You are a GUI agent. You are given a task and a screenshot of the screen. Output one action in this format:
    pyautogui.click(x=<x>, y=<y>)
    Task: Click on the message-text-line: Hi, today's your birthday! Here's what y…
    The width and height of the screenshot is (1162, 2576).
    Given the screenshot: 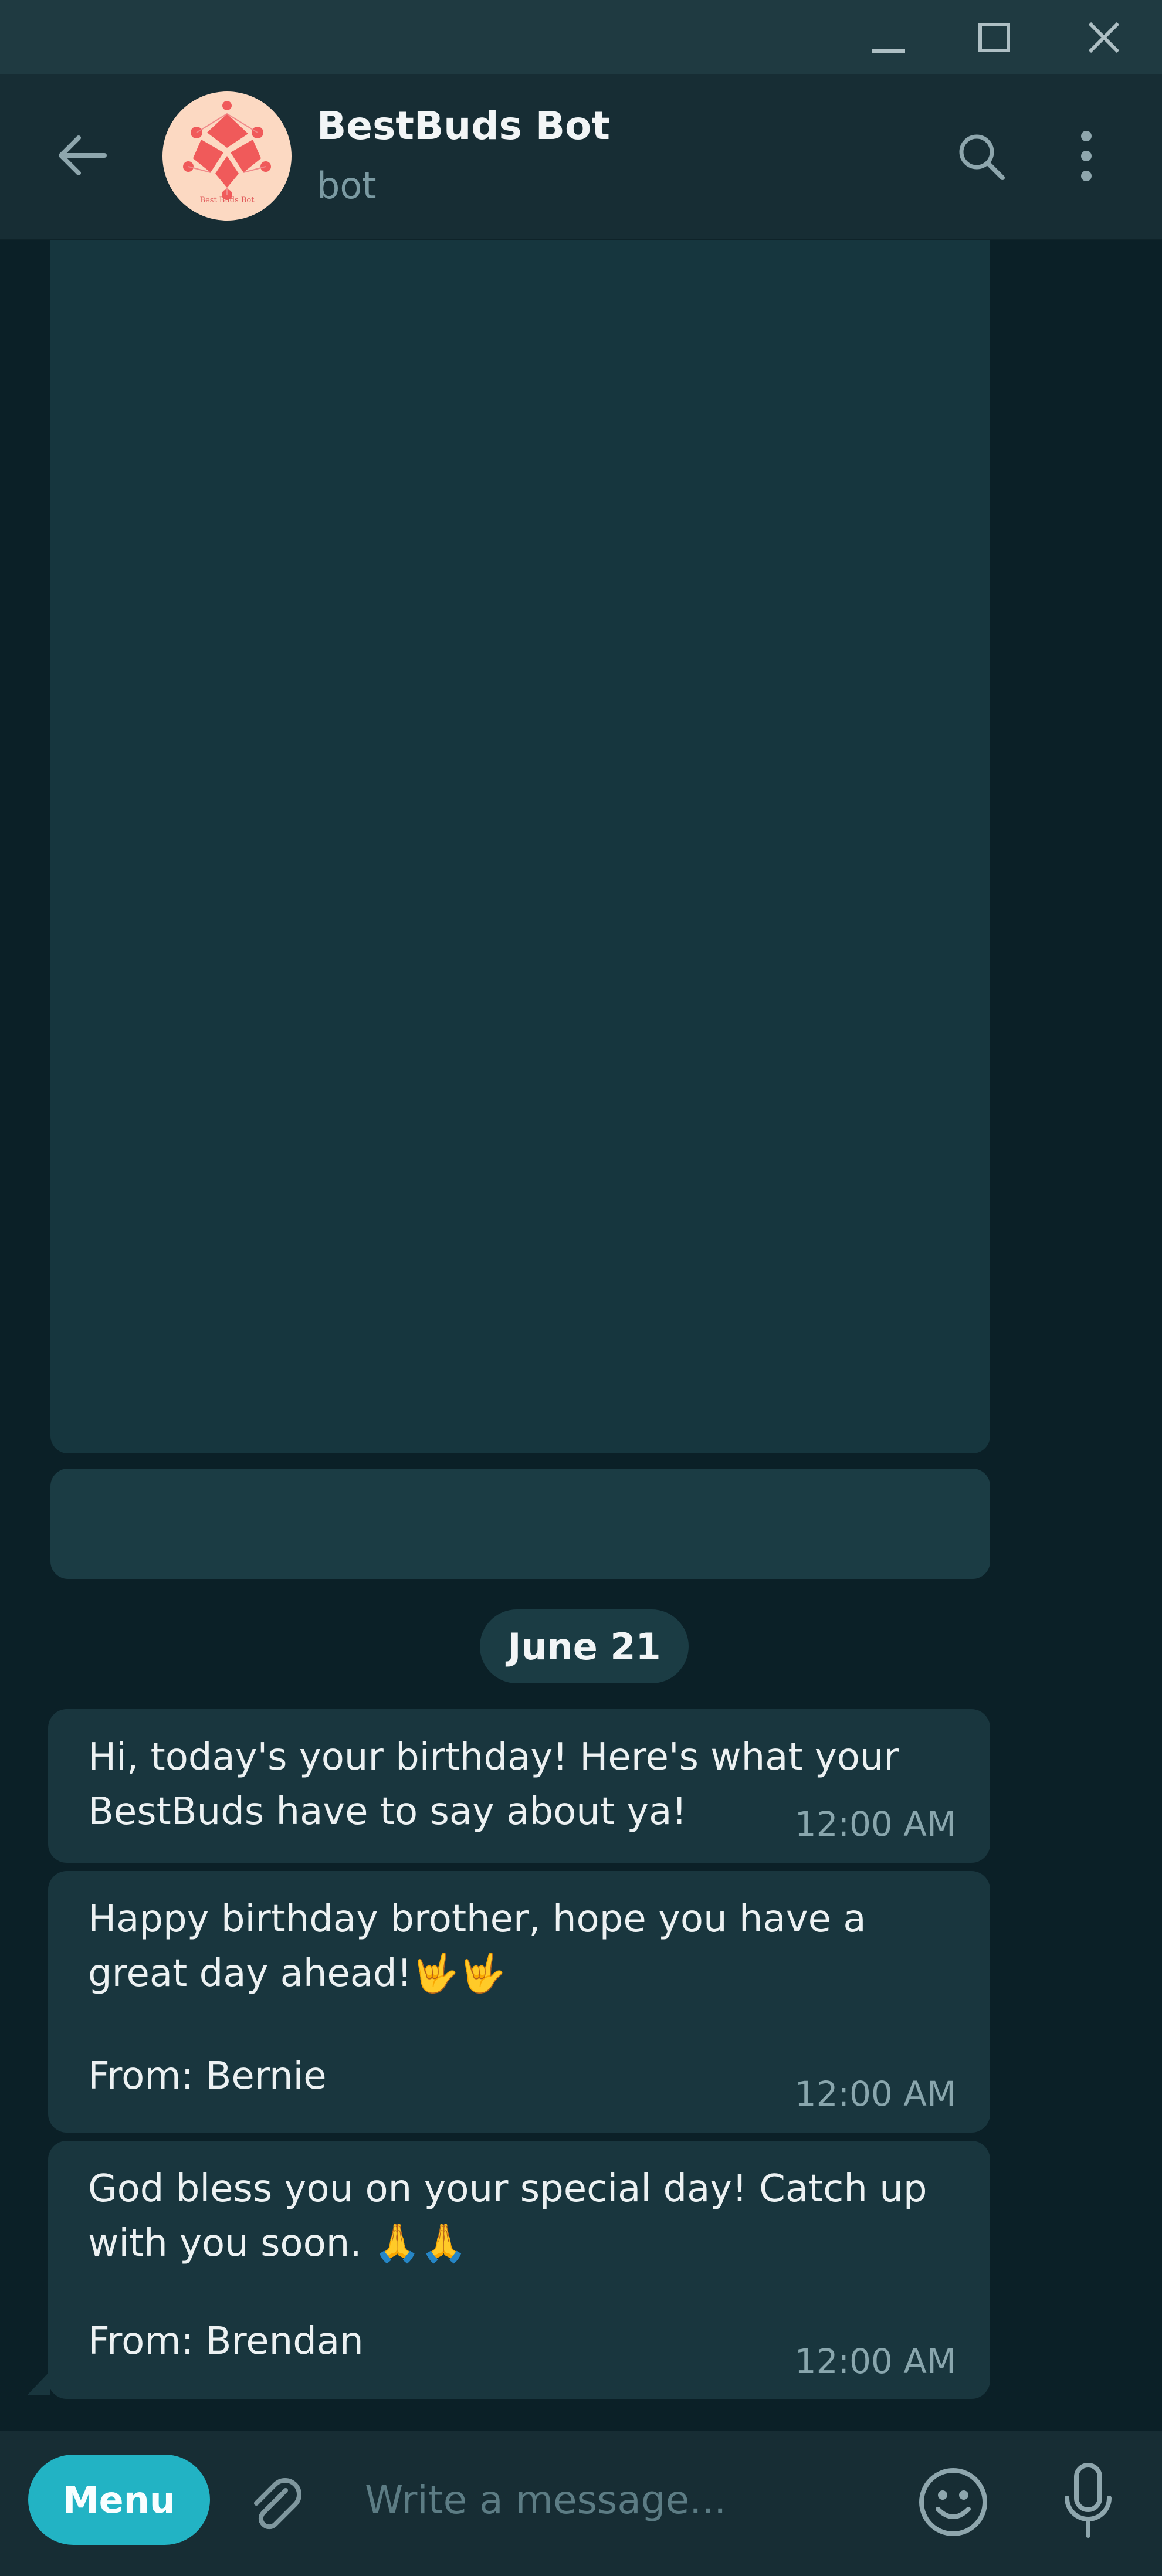 What is the action you would take?
    pyautogui.click(x=493, y=1758)
    